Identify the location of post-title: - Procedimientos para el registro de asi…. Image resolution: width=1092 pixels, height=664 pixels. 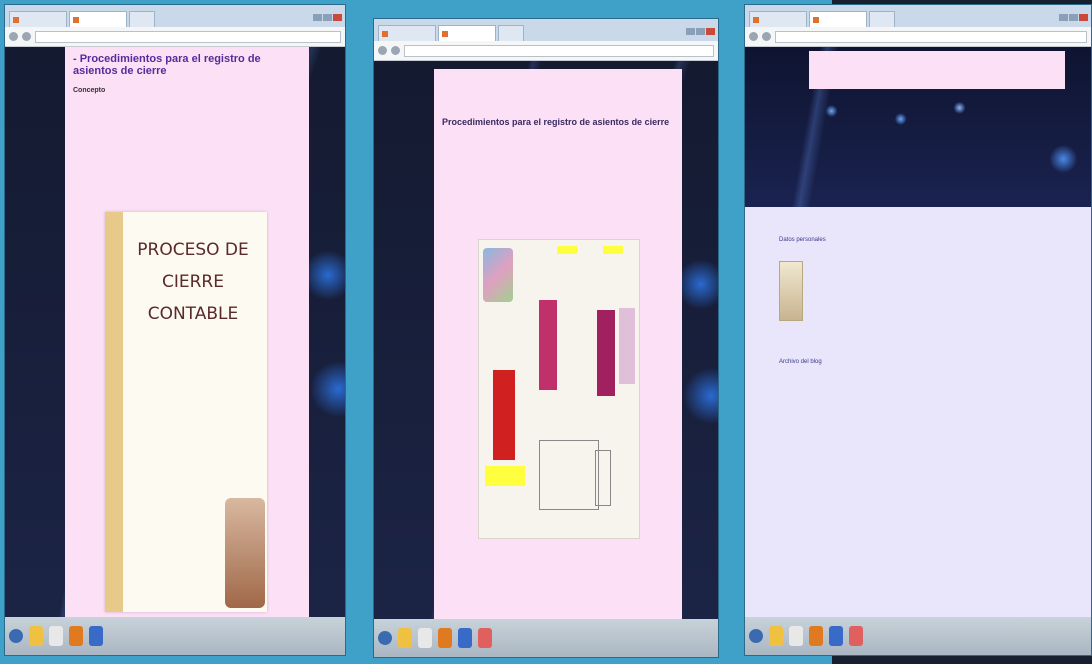
(167, 65).